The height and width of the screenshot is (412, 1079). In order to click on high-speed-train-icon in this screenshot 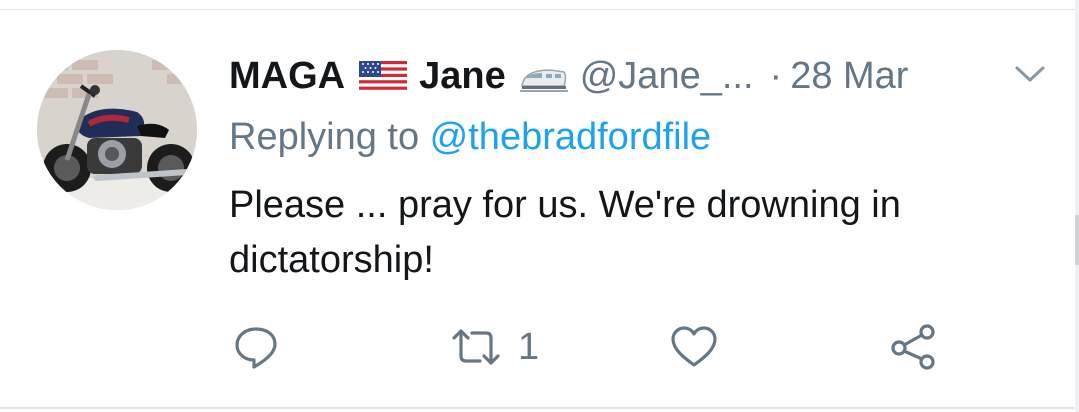, I will do `click(543, 76)`.